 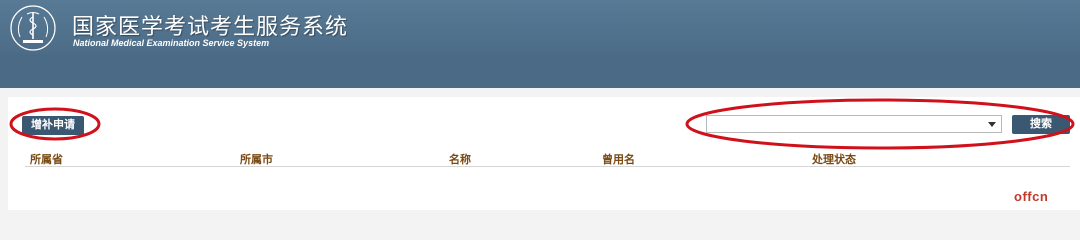 What do you see at coordinates (55, 124) in the screenshot?
I see `annotation-circle-add-button` at bounding box center [55, 124].